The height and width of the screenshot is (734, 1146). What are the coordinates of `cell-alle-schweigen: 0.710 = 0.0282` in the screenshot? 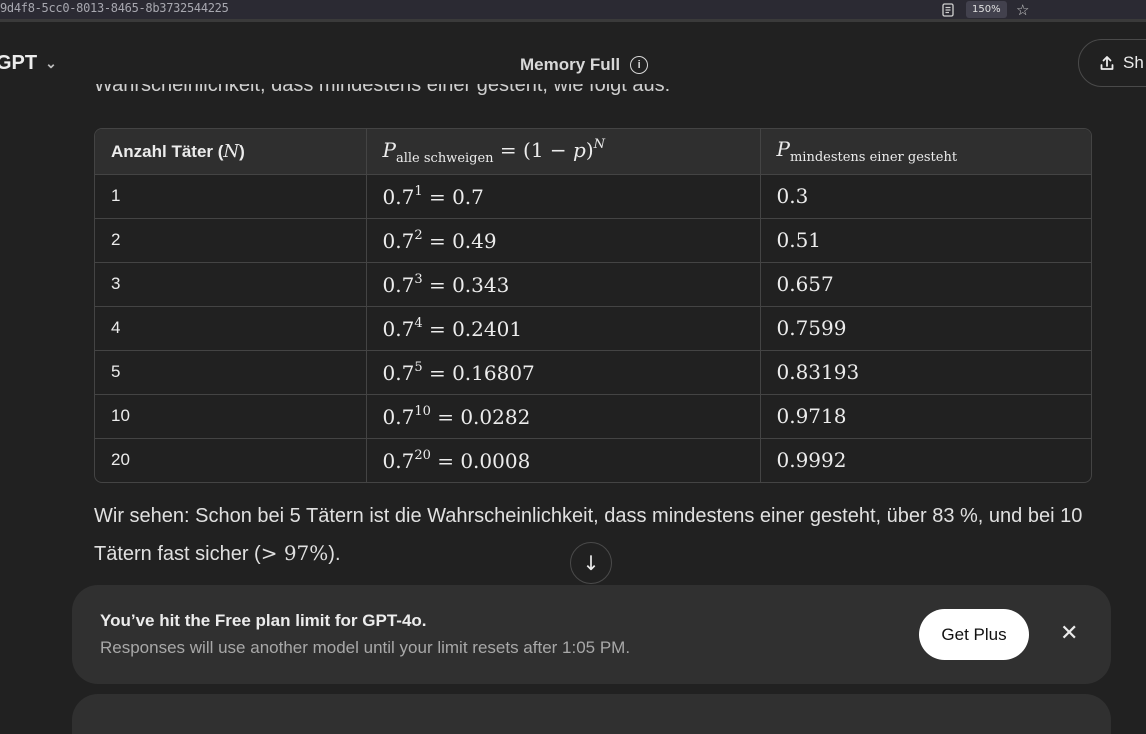 It's located at (563, 416).